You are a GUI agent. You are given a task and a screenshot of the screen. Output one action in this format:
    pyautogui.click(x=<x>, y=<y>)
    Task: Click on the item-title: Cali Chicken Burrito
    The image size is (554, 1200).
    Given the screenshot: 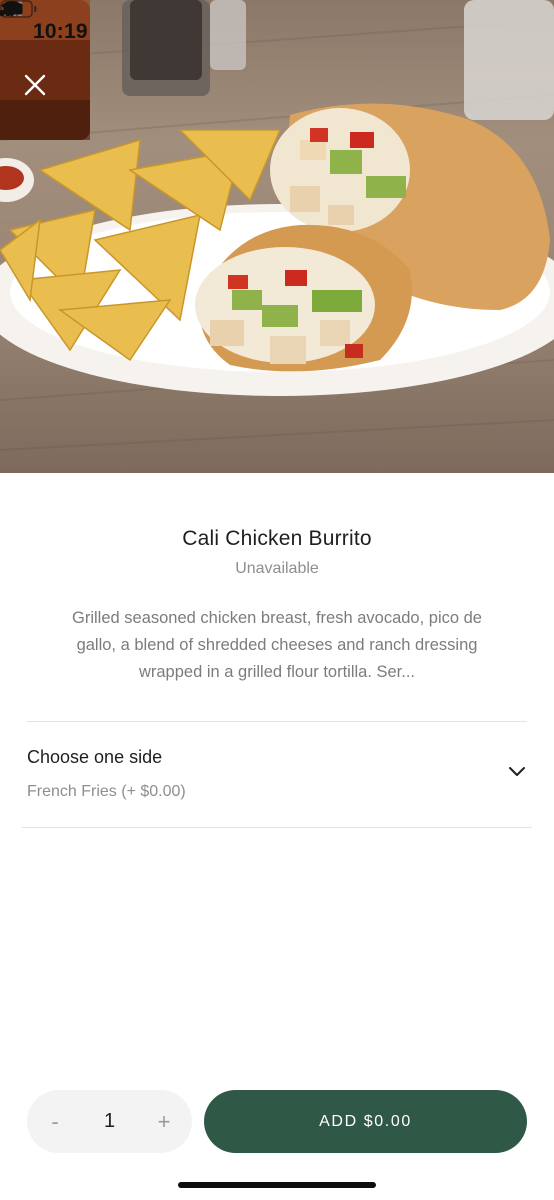 What is the action you would take?
    pyautogui.click(x=277, y=538)
    